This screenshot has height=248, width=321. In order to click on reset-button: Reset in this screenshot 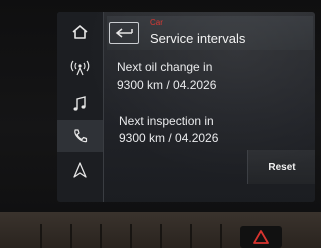, I will do `click(281, 167)`.